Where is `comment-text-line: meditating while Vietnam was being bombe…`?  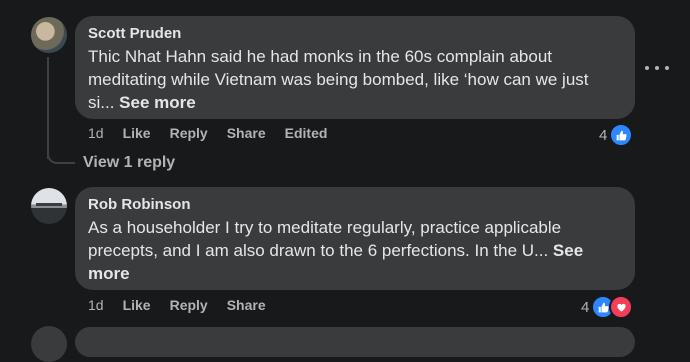
comment-text-line: meditating while Vietnam was being bombe… is located at coordinates (338, 79).